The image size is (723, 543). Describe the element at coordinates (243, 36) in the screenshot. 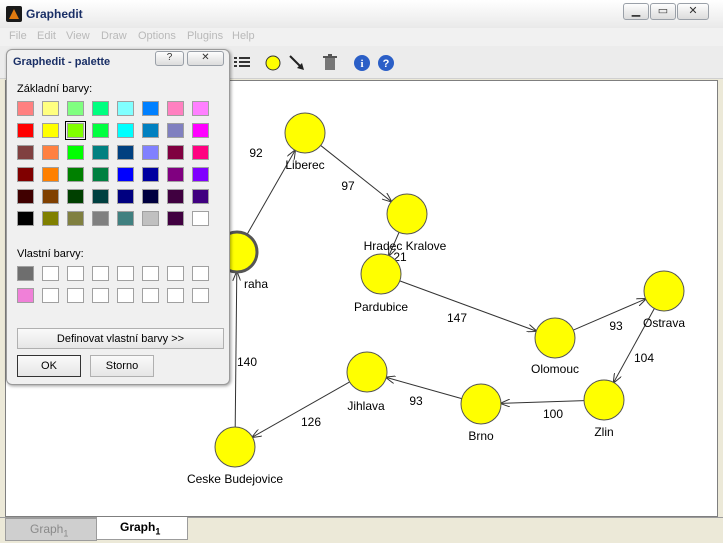

I see `menu-help: Help` at that location.